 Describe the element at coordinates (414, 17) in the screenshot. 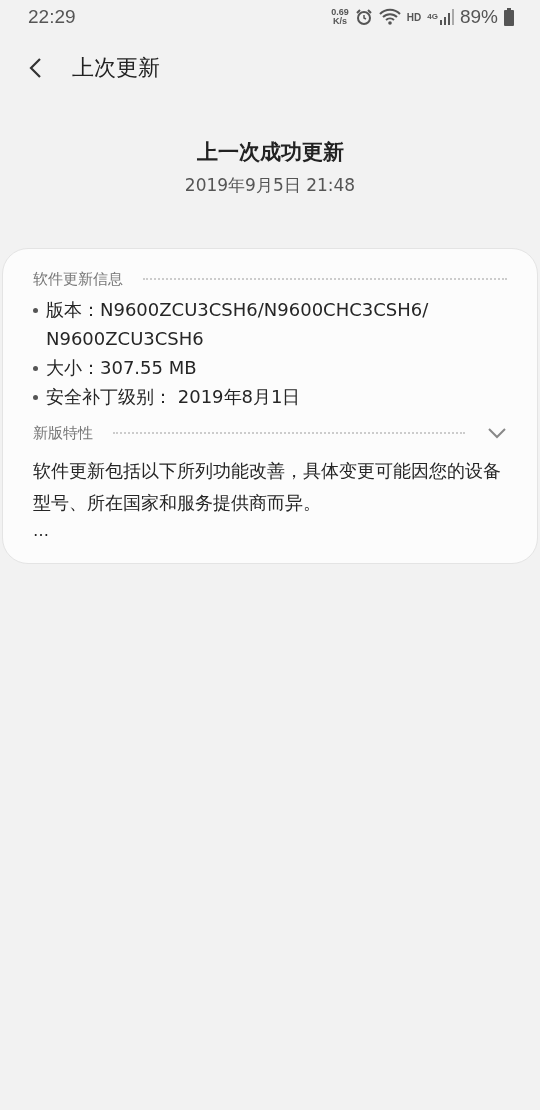

I see `hd-label: HD` at that location.